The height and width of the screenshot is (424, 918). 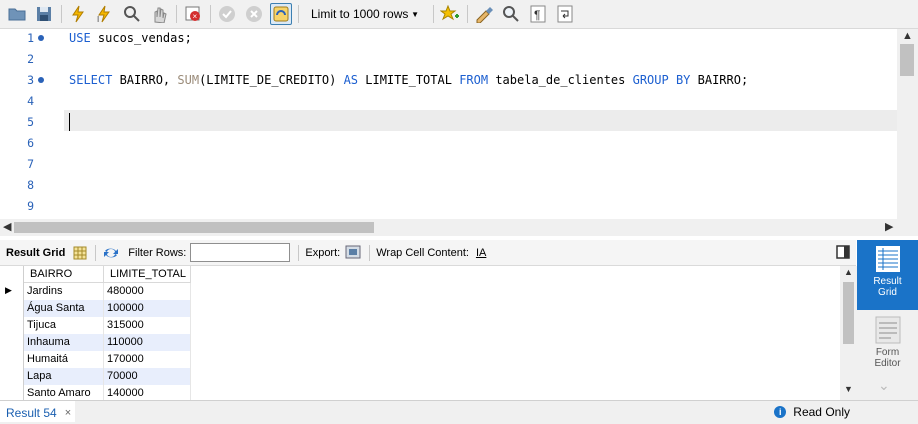 I want to click on form-editor-icon, so click(x=887, y=330).